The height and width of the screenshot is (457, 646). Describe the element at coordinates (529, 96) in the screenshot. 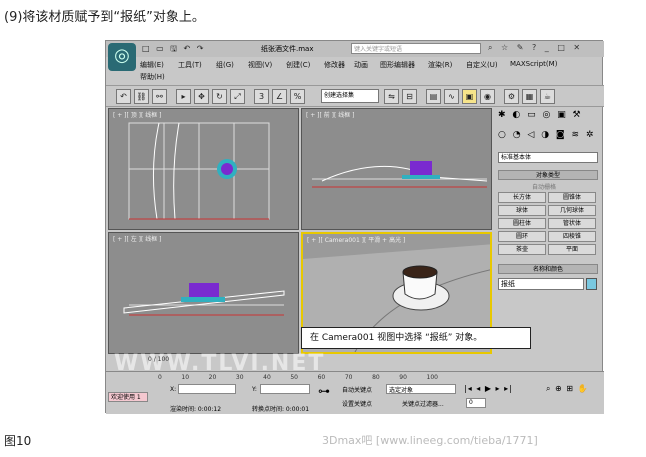

I see `render-frame-icon: ▦` at that location.